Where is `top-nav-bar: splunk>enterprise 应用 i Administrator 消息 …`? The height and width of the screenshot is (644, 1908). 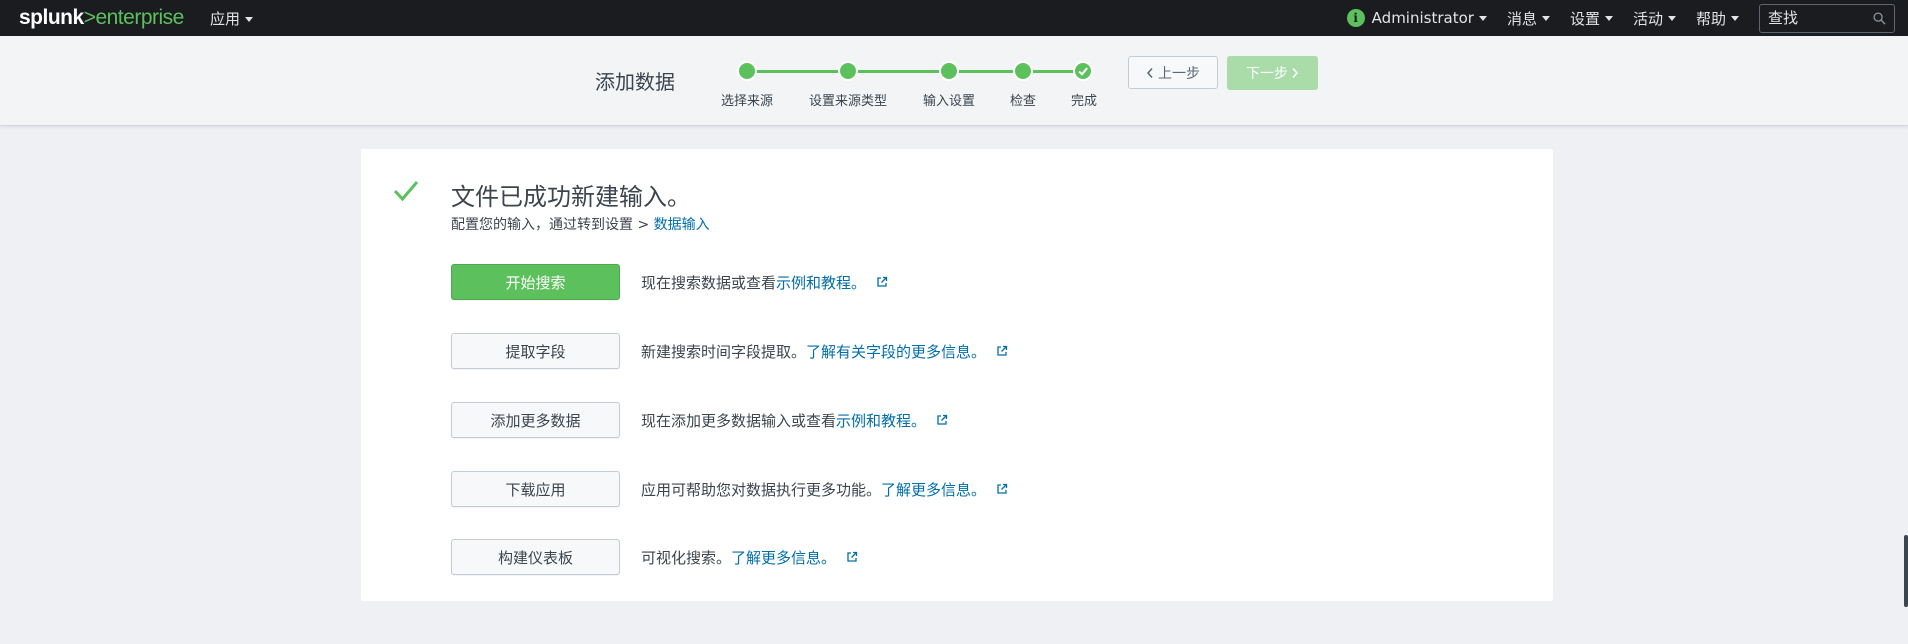 top-nav-bar: splunk>enterprise 应用 i Administrator 消息 … is located at coordinates (954, 18).